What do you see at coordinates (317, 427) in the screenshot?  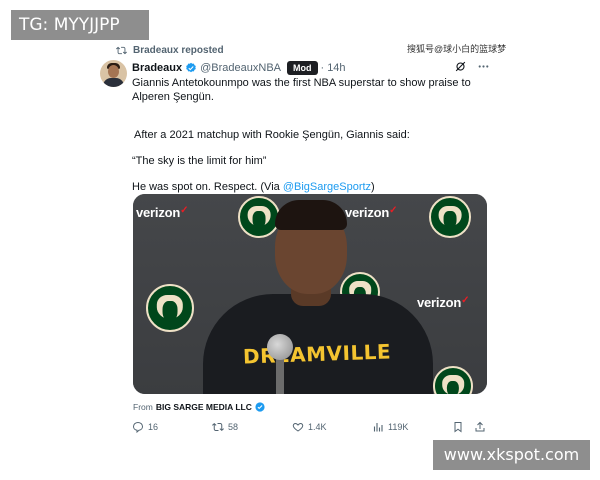 I see `like-count: 1.4K` at bounding box center [317, 427].